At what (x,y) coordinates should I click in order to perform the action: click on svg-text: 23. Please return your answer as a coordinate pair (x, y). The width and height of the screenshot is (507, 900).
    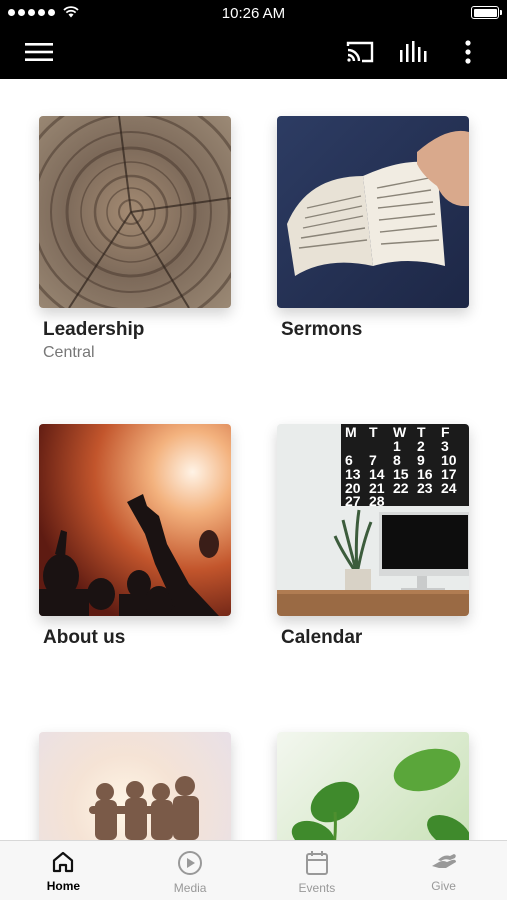
    Looking at the image, I should click on (425, 488).